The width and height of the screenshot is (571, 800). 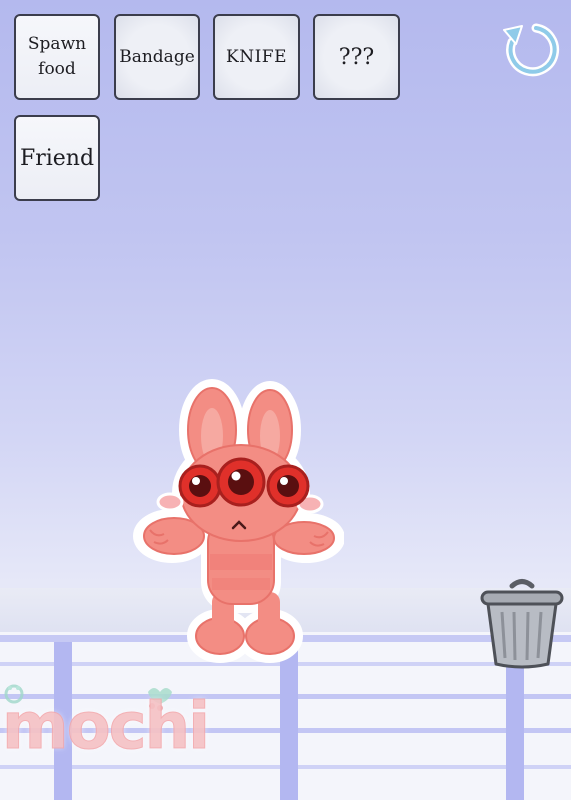 I want to click on friend-label: Friend, so click(x=57, y=158).